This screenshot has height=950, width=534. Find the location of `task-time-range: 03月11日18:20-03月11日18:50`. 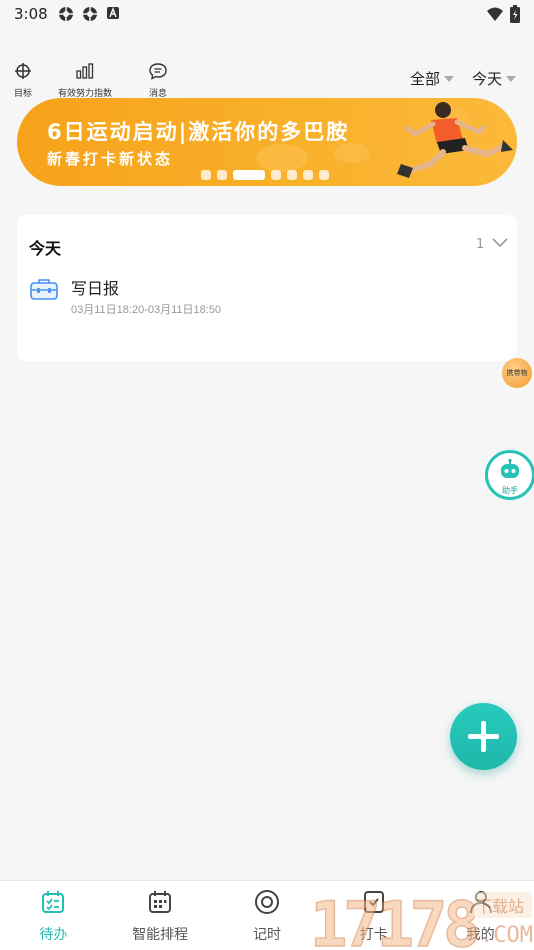

task-time-range: 03月11日18:20-03月11日18:50 is located at coordinates (146, 310).